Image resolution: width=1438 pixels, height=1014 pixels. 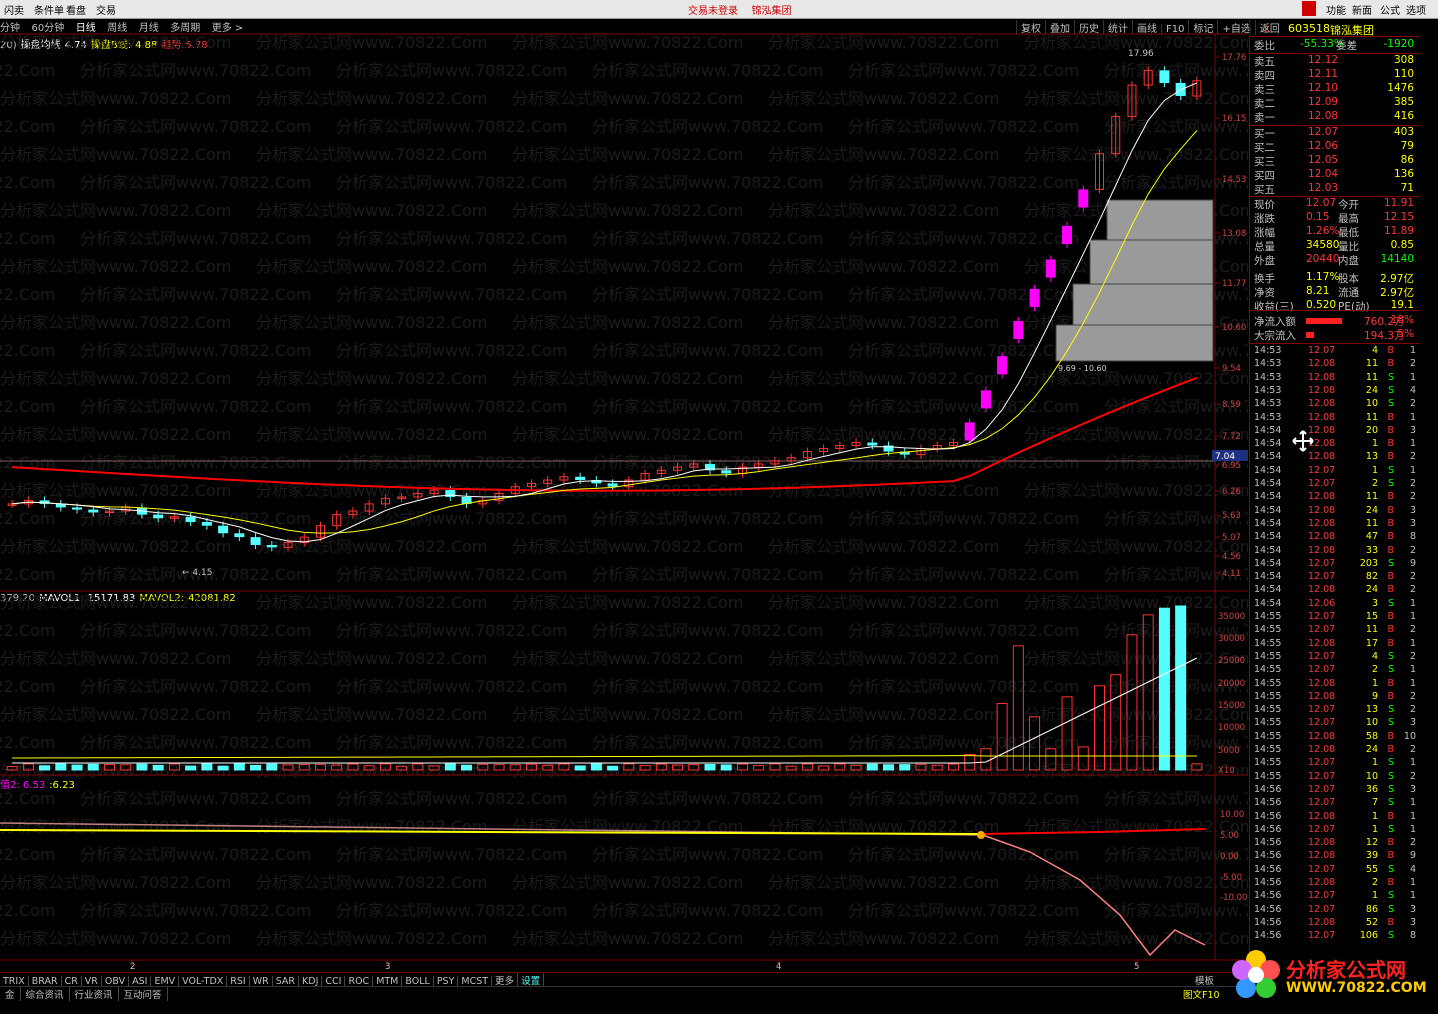 What do you see at coordinates (1407, 160) in the screenshot?
I see `bid-volume: 86` at bounding box center [1407, 160].